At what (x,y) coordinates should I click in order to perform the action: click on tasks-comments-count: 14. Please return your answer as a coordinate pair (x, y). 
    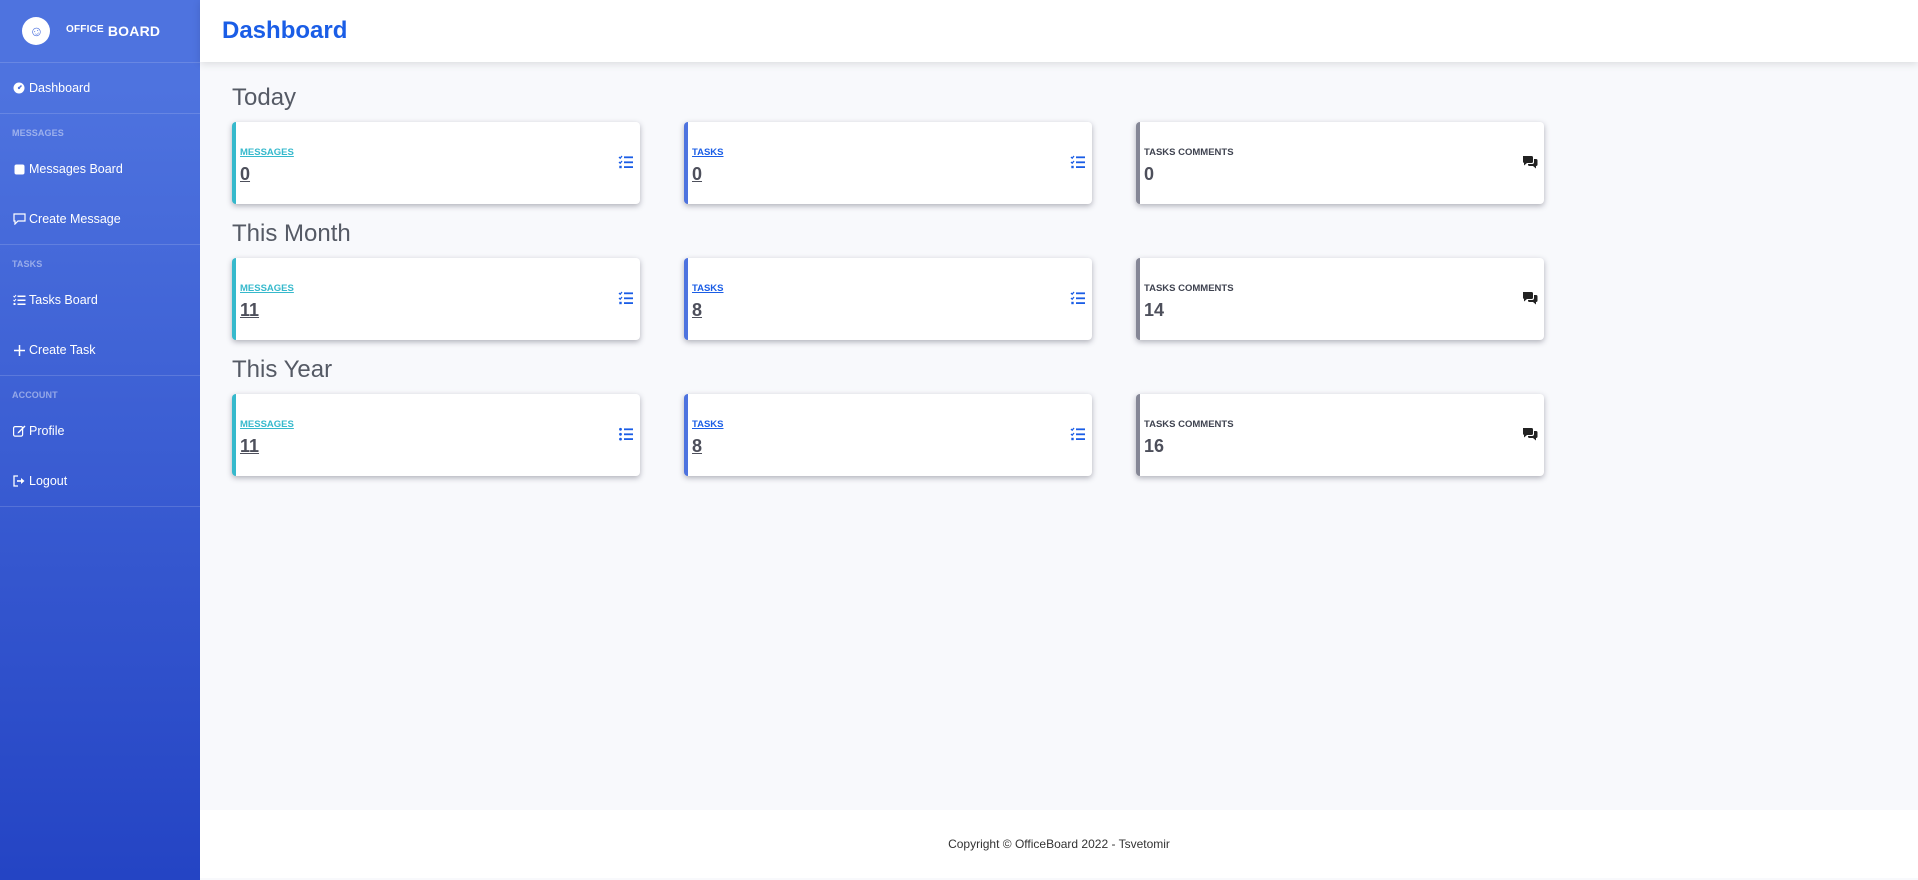
    Looking at the image, I should click on (1154, 310).